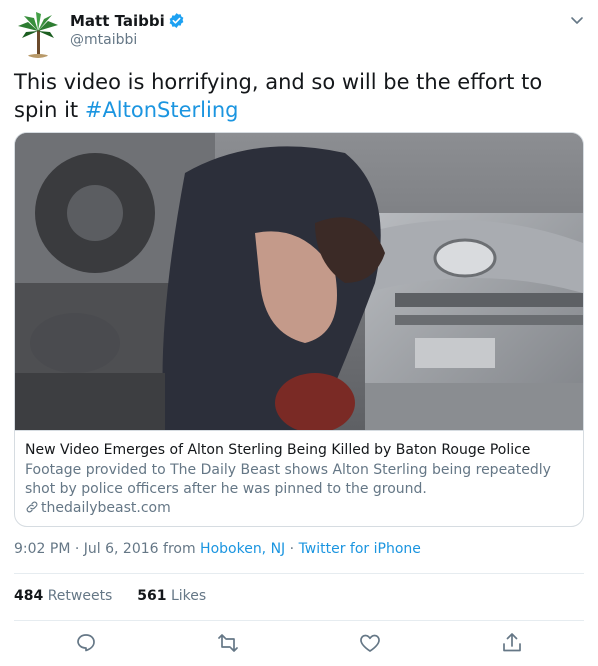 This screenshot has width=598, height=666. Describe the element at coordinates (299, 644) in the screenshot. I see `action-bar` at that location.